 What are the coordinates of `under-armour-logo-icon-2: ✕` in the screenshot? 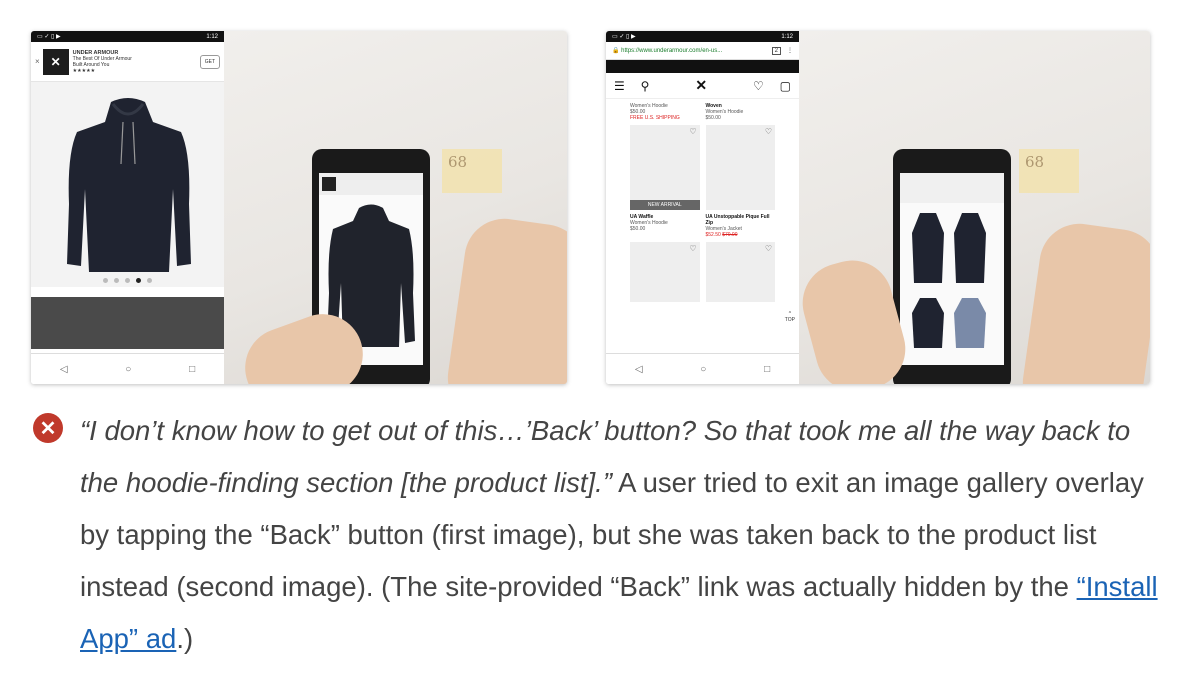 It's located at (701, 85).